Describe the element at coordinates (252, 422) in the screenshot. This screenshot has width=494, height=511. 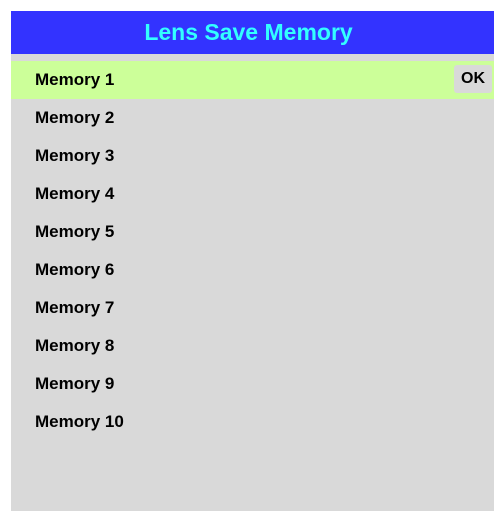
I see `memory-item-10: Memory 10` at that location.